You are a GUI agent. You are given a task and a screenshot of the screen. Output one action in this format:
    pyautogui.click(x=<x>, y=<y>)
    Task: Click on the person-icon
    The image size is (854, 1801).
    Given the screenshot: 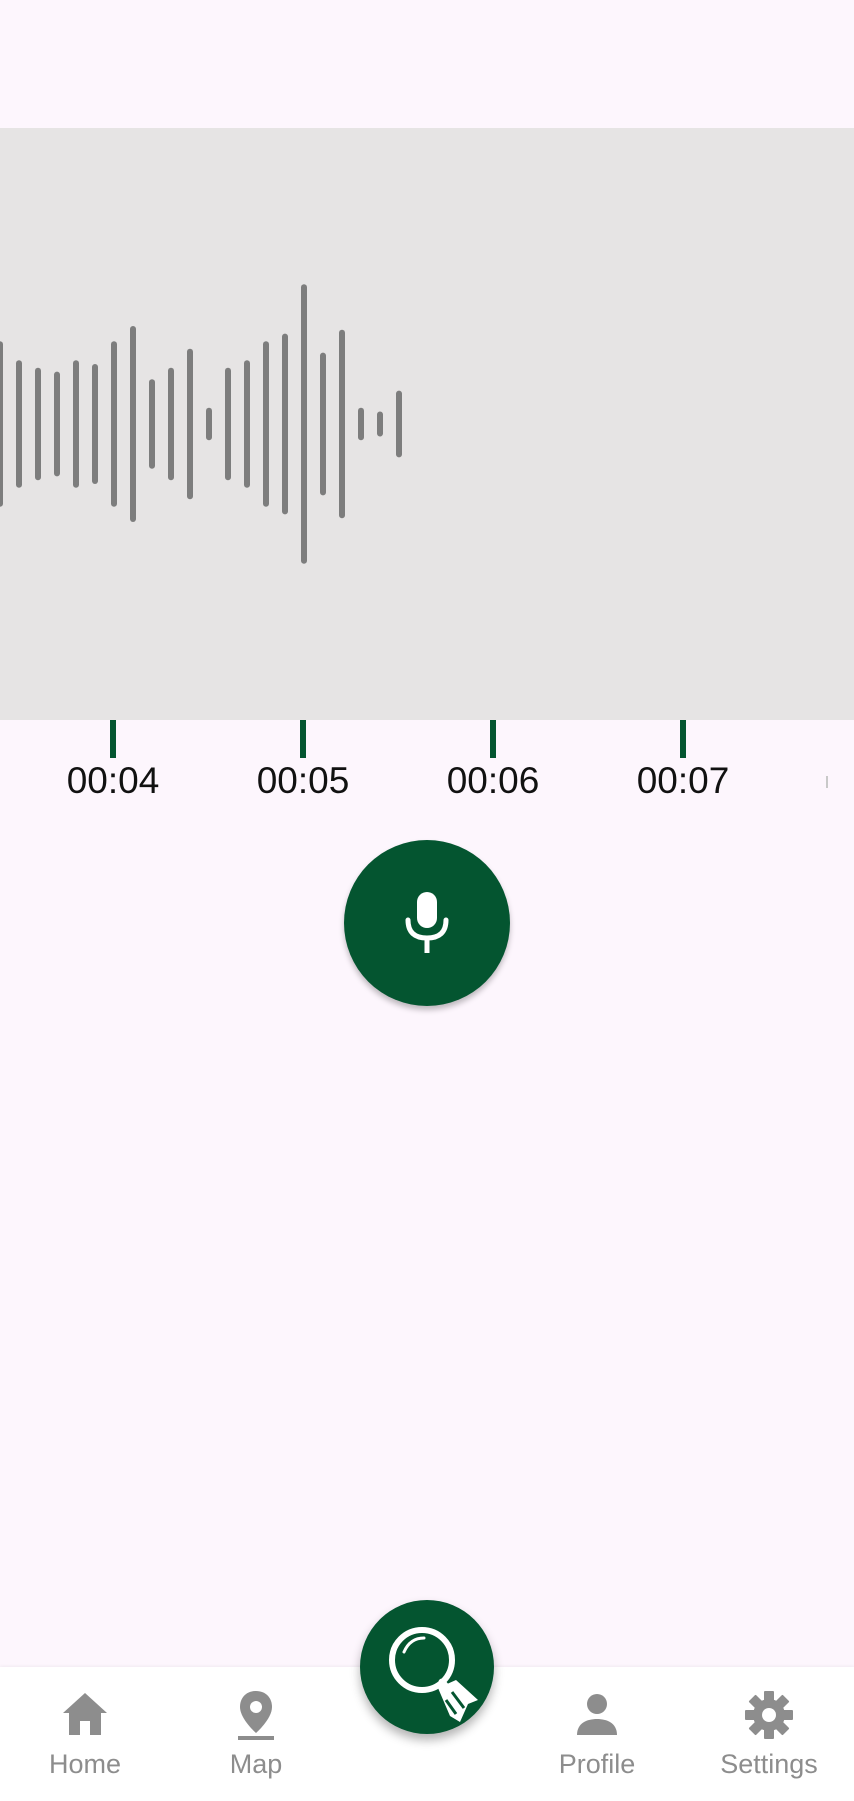 What is the action you would take?
    pyautogui.click(x=597, y=1714)
    